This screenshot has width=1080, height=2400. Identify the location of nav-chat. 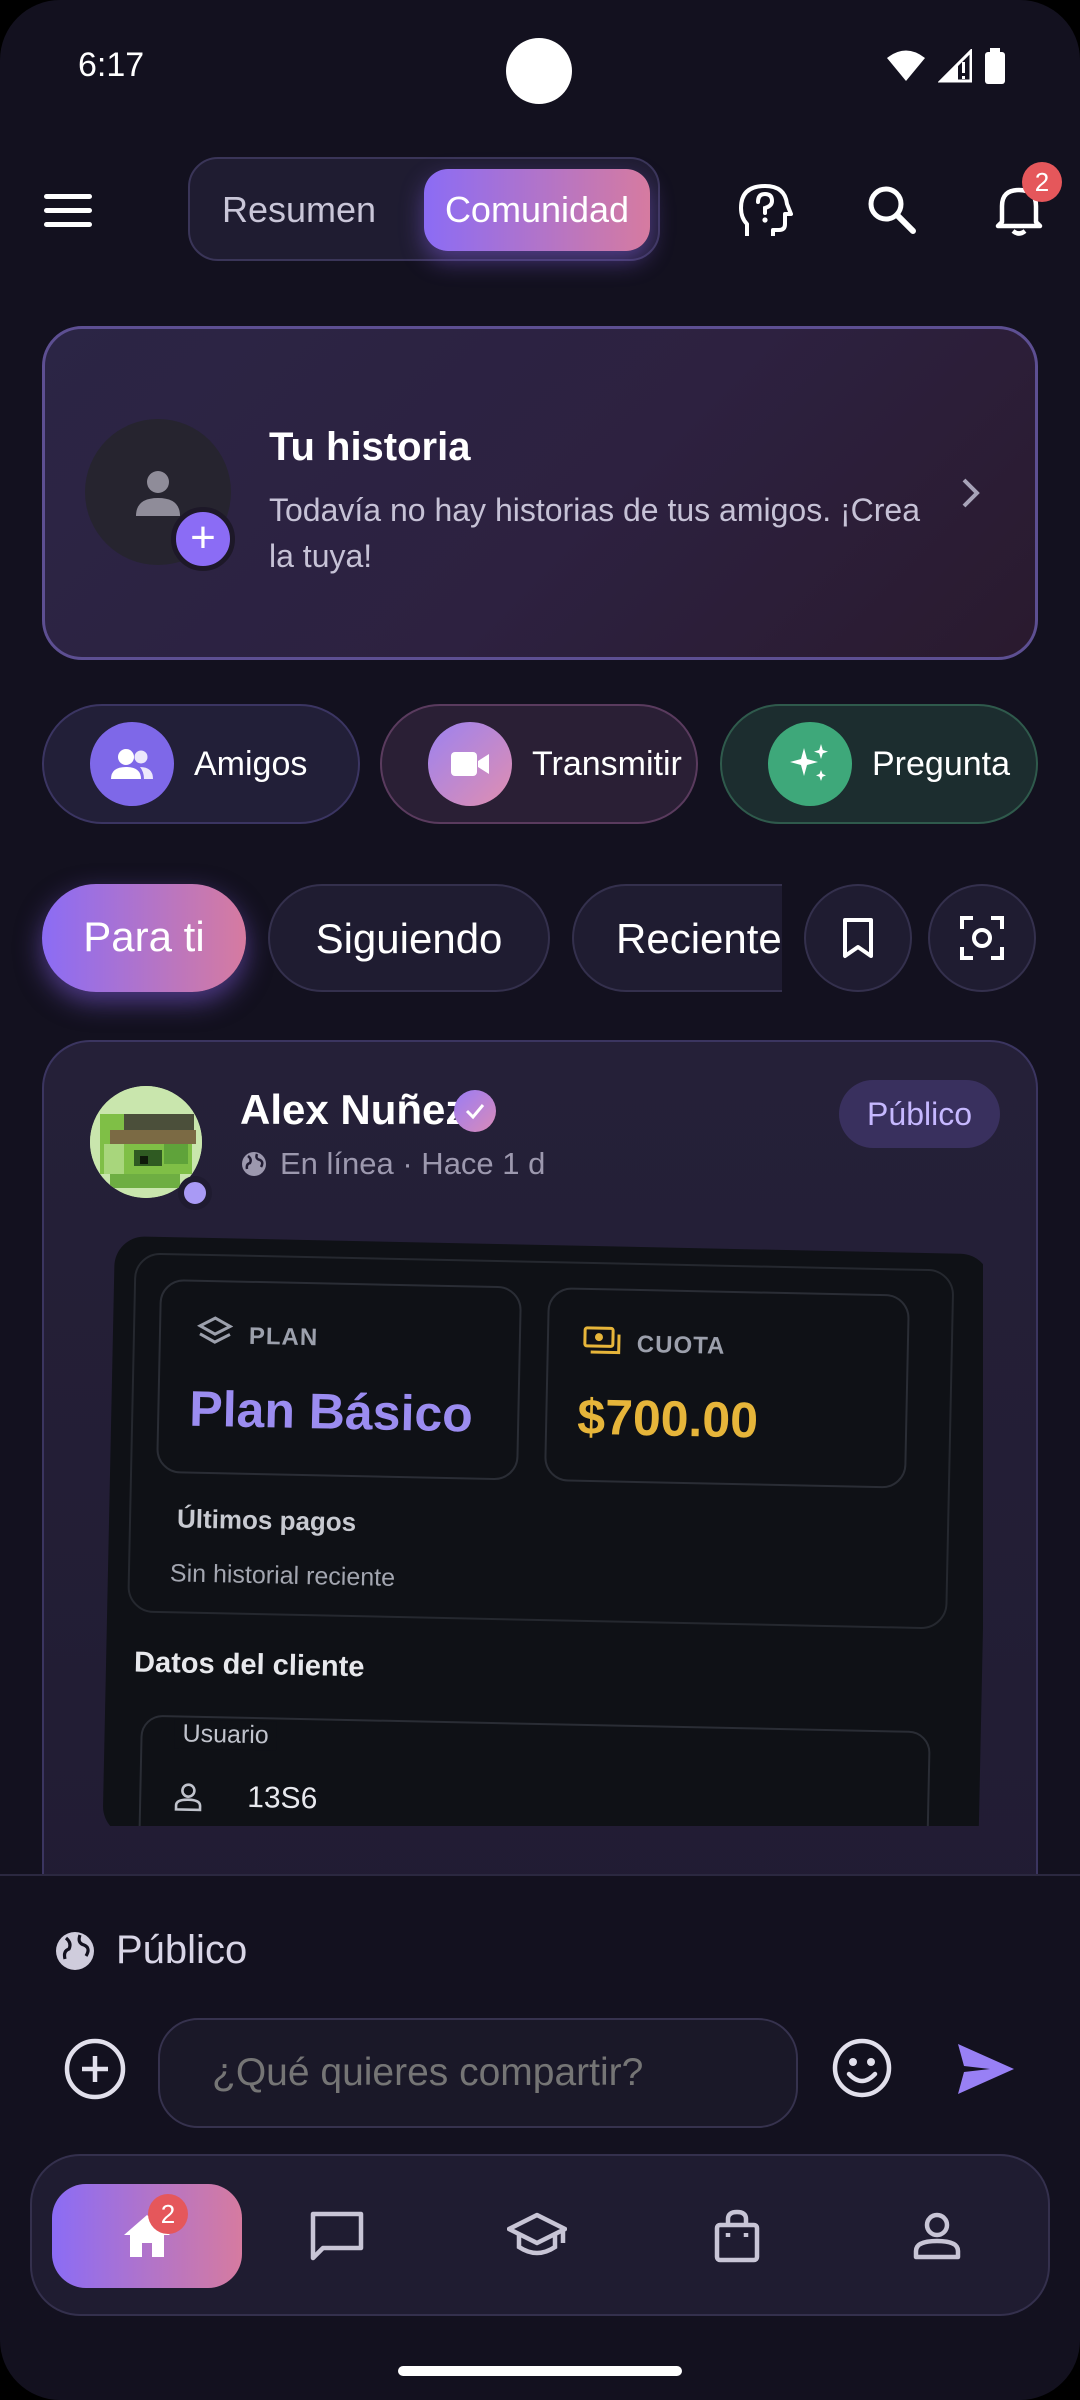
(337, 2236).